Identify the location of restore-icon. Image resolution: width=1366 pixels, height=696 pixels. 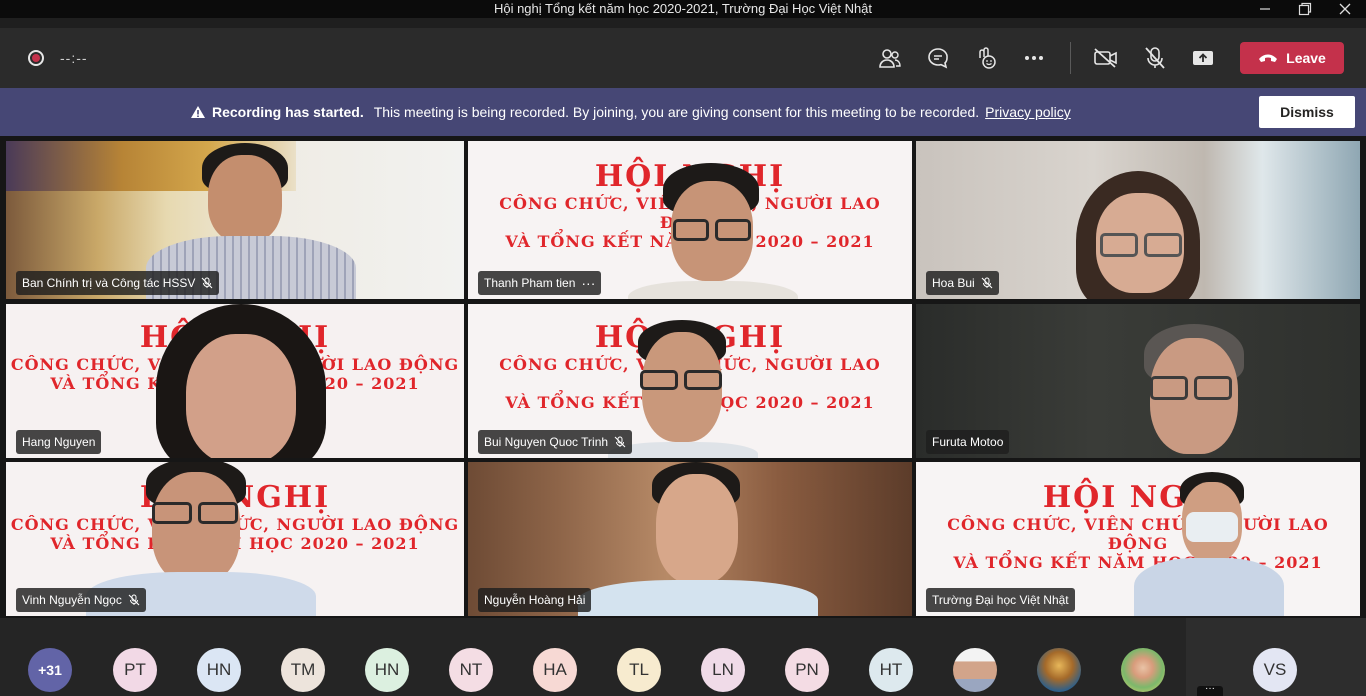
(1305, 9).